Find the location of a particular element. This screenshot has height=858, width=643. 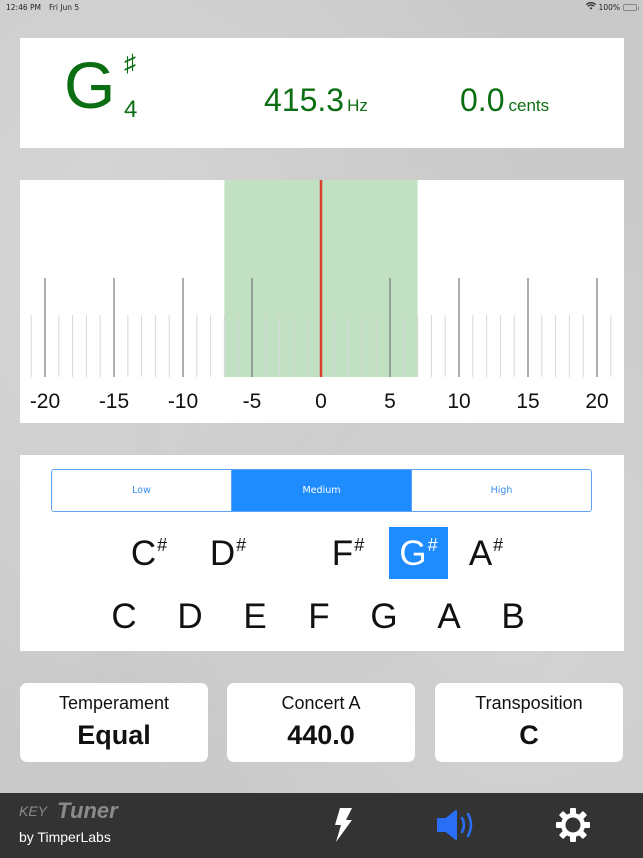

key-f: F is located at coordinates (319, 617).